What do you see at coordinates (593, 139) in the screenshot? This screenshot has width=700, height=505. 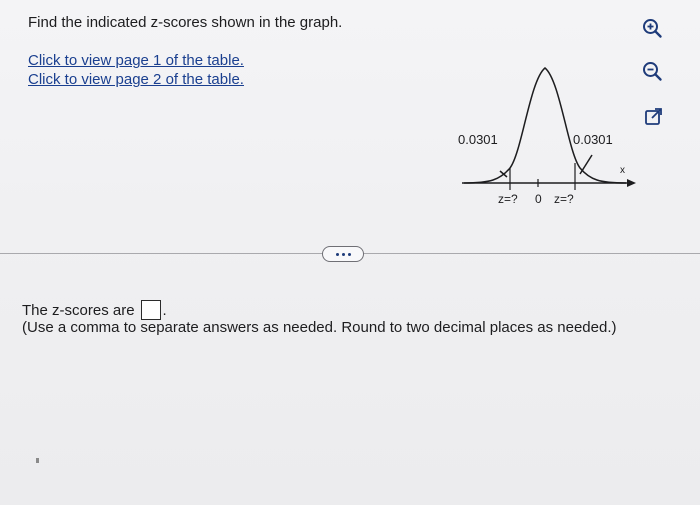 I see `right-area-label: 0.0301` at bounding box center [593, 139].